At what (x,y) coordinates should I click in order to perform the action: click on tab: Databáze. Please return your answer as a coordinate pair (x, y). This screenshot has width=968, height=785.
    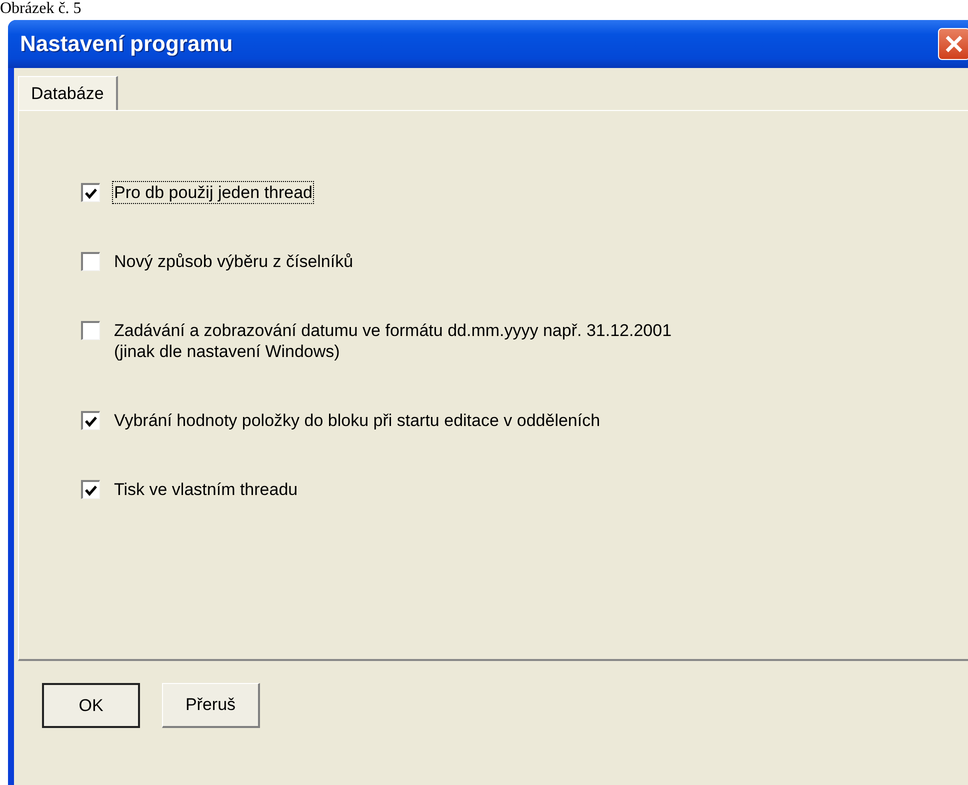
    Looking at the image, I should click on (68, 93).